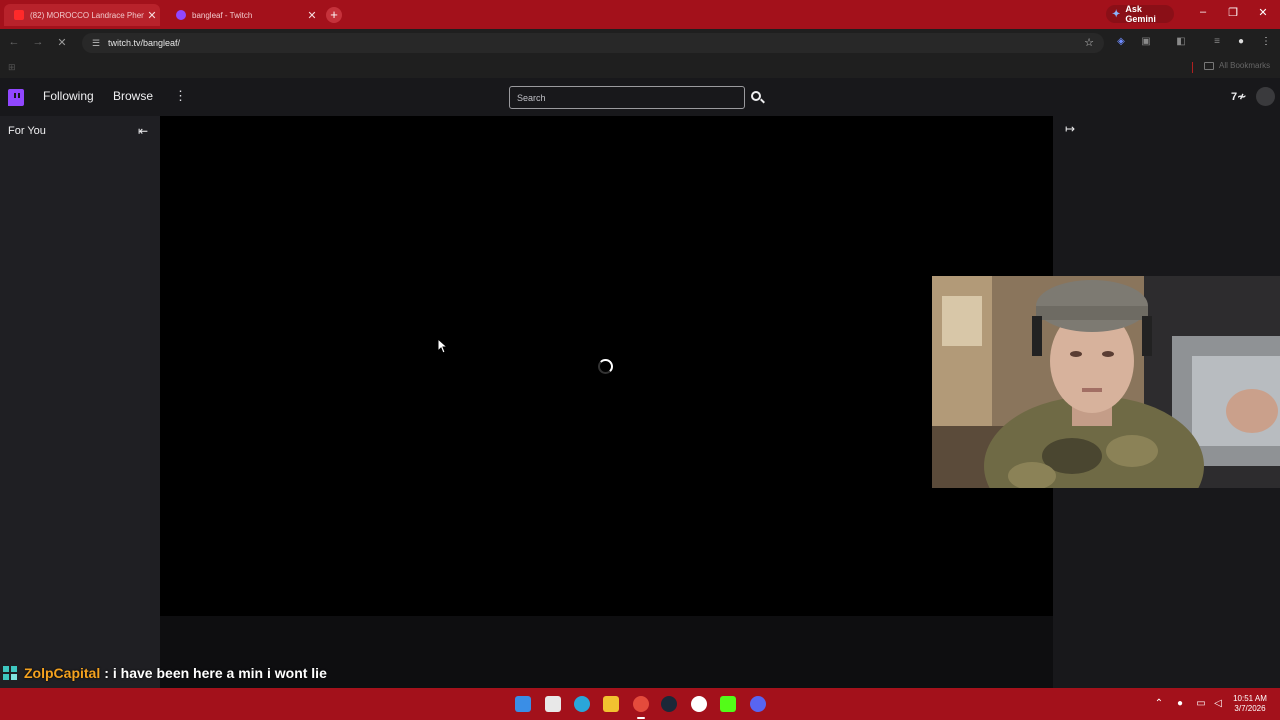  Describe the element at coordinates (757, 97) in the screenshot. I see `search-button` at that location.